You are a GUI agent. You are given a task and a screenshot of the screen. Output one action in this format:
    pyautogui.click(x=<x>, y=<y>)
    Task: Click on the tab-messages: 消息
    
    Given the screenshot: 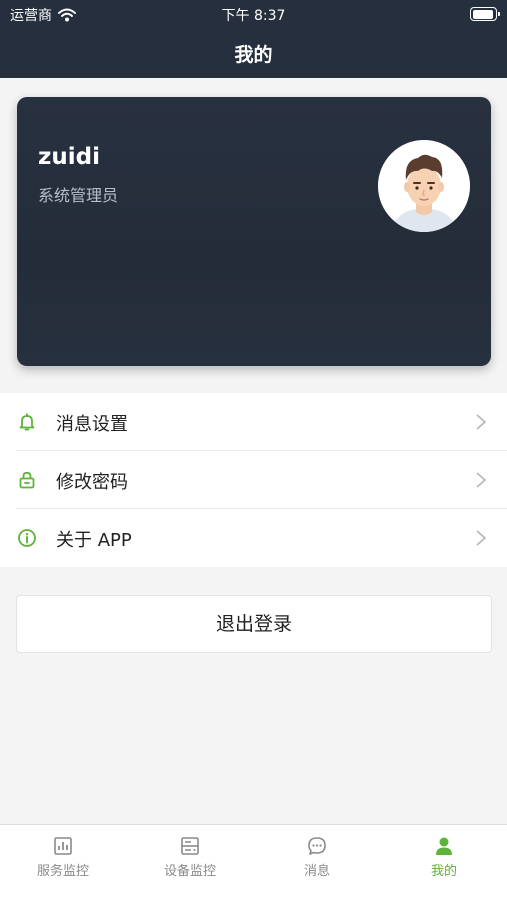 What is the action you would take?
    pyautogui.click(x=317, y=862)
    